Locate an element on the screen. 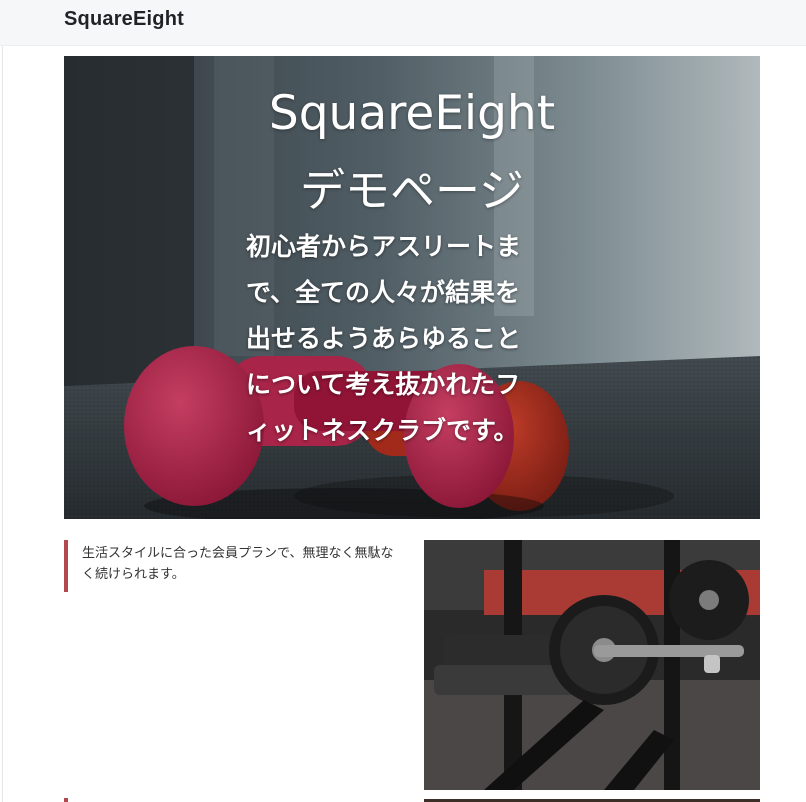 This screenshot has width=806, height=802. weight-rack-image is located at coordinates (592, 665).